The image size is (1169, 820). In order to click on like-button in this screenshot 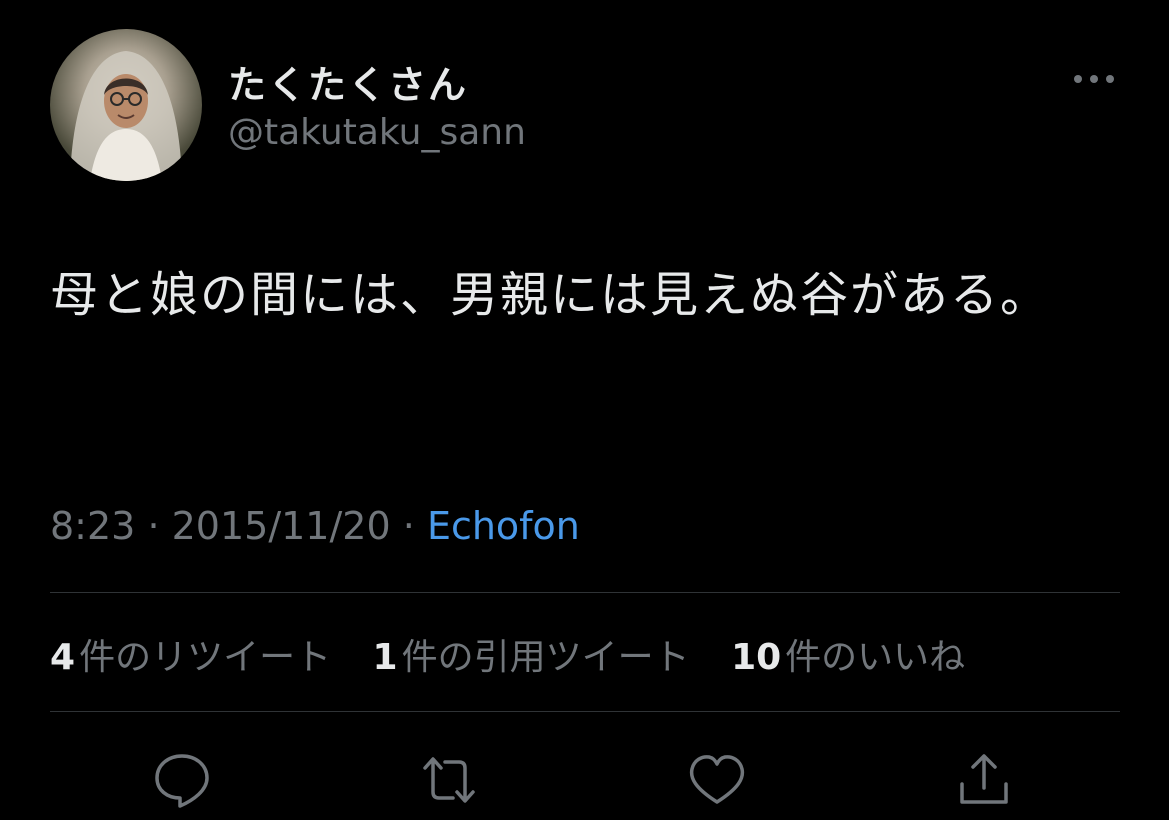, I will do `click(717, 780)`.